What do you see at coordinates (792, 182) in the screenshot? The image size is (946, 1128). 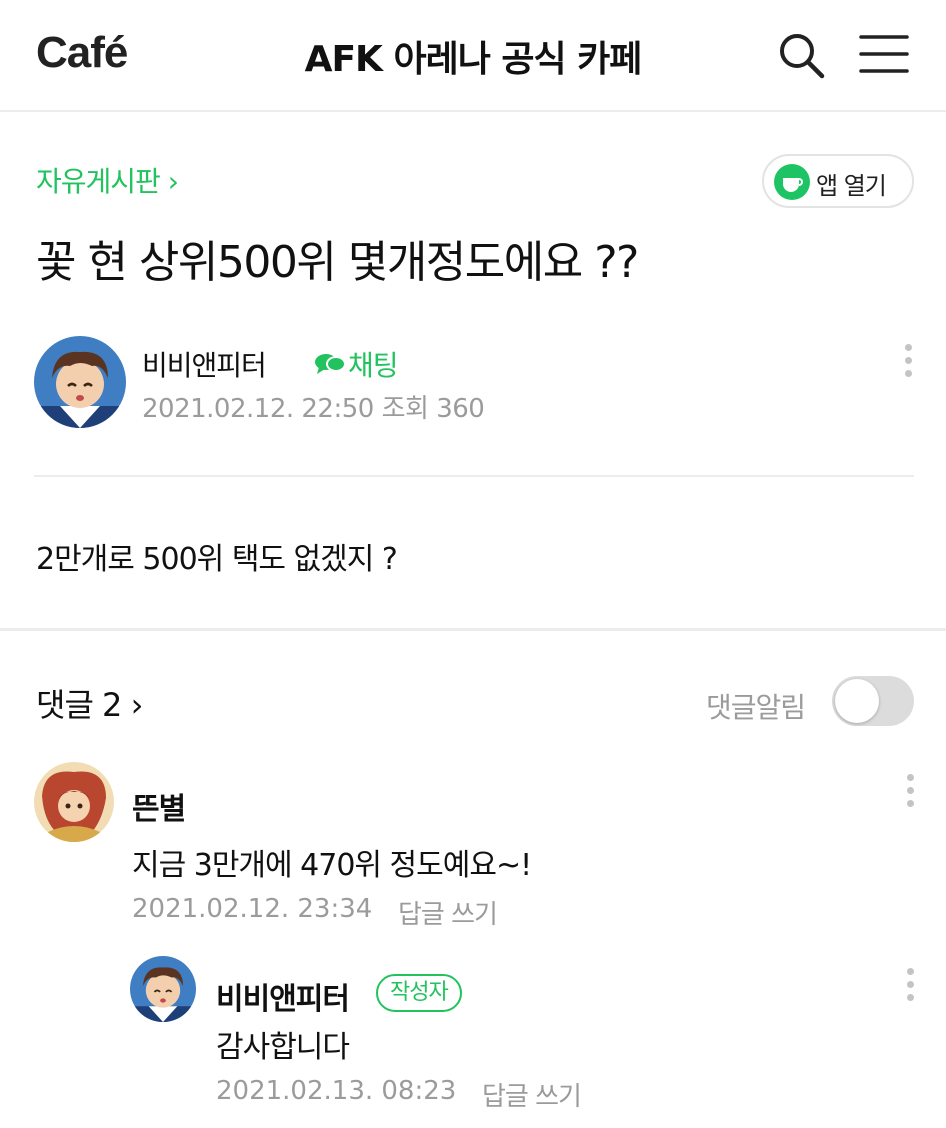 I see `cafe-app-icon` at bounding box center [792, 182].